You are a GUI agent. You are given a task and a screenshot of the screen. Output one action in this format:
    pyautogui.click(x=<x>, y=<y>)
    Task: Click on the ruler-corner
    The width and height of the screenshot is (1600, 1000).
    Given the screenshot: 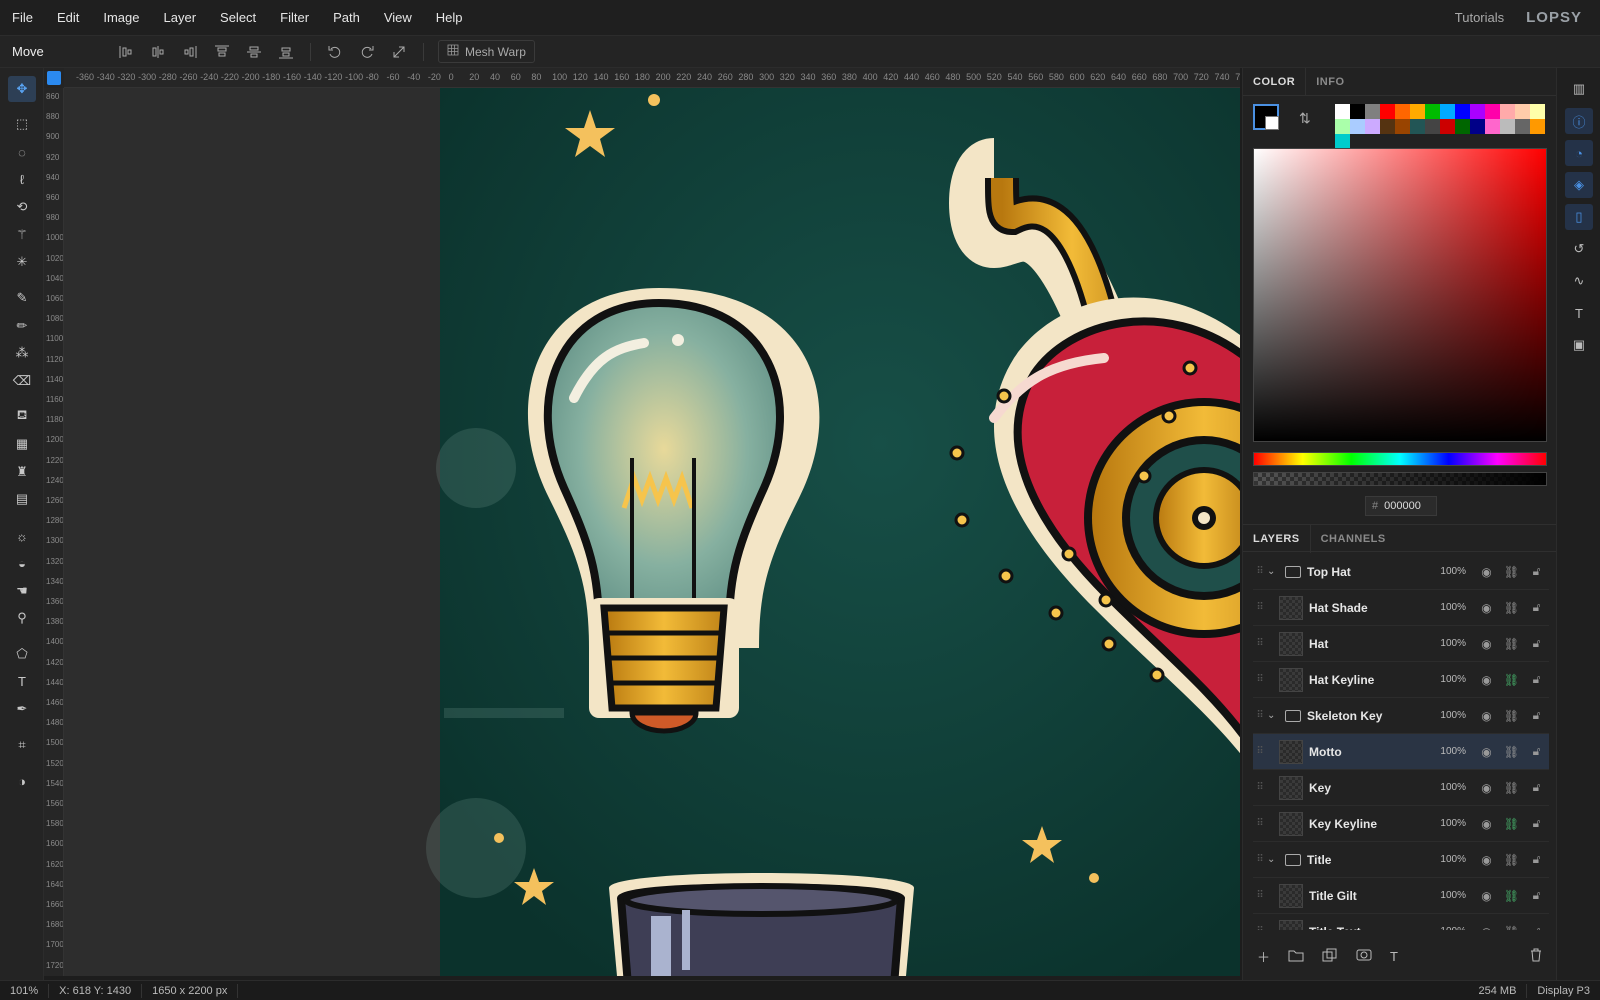 What is the action you would take?
    pyautogui.click(x=54, y=78)
    